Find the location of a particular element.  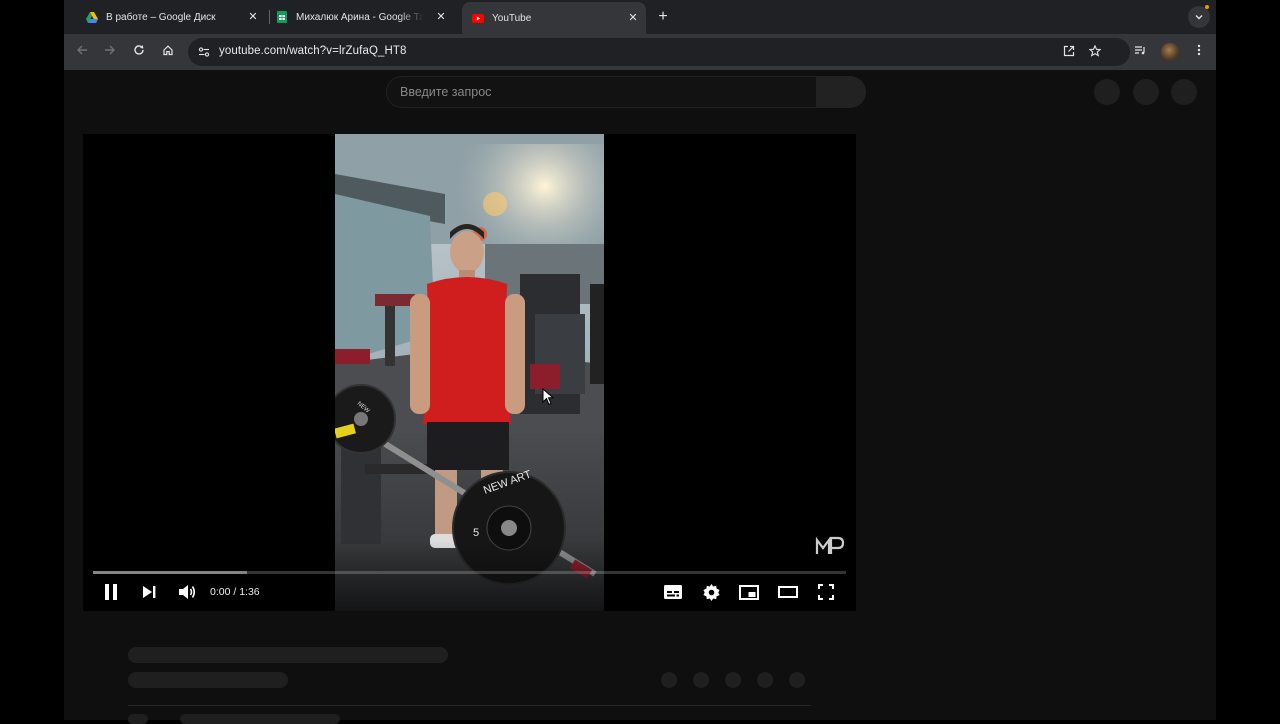

tab-search-button is located at coordinates (1199, 17).